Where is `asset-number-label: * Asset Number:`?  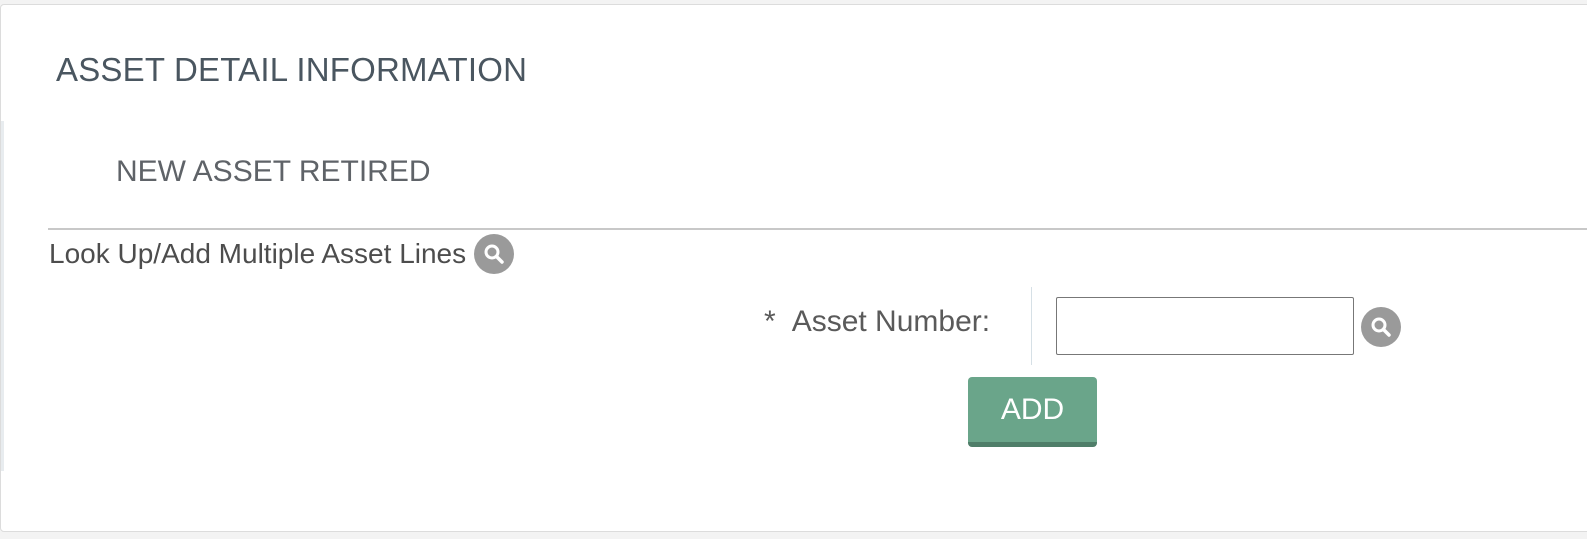
asset-number-label: * Asset Number: is located at coordinates (877, 322).